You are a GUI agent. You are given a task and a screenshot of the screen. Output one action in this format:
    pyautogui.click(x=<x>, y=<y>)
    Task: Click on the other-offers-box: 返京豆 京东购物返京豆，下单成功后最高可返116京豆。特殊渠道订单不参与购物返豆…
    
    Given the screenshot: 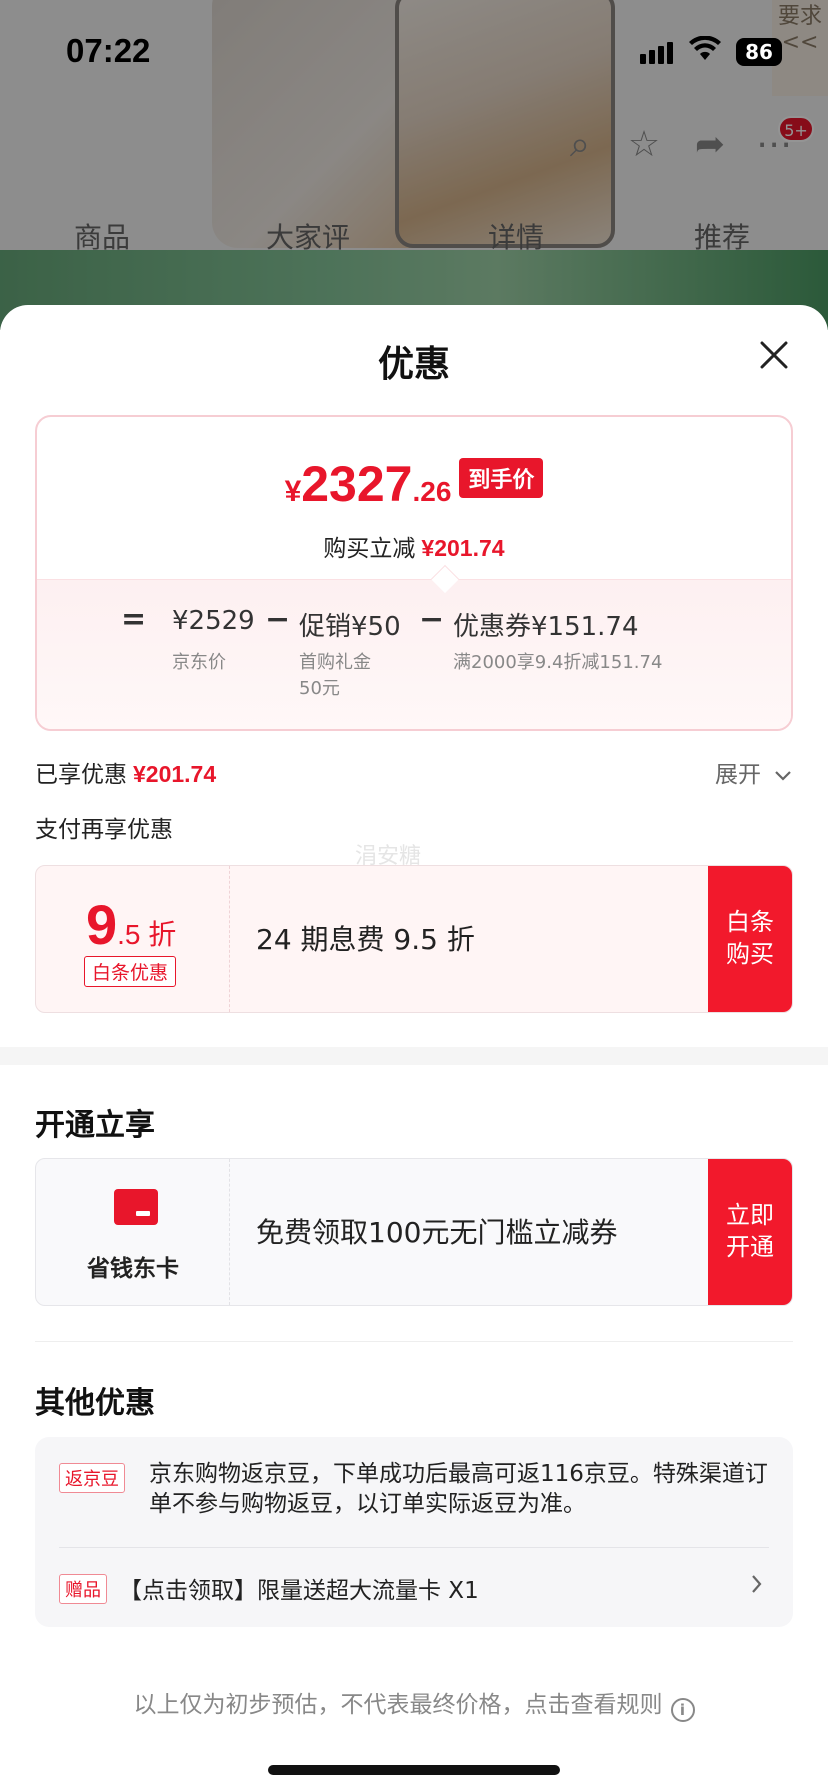 What is the action you would take?
    pyautogui.click(x=414, y=1532)
    